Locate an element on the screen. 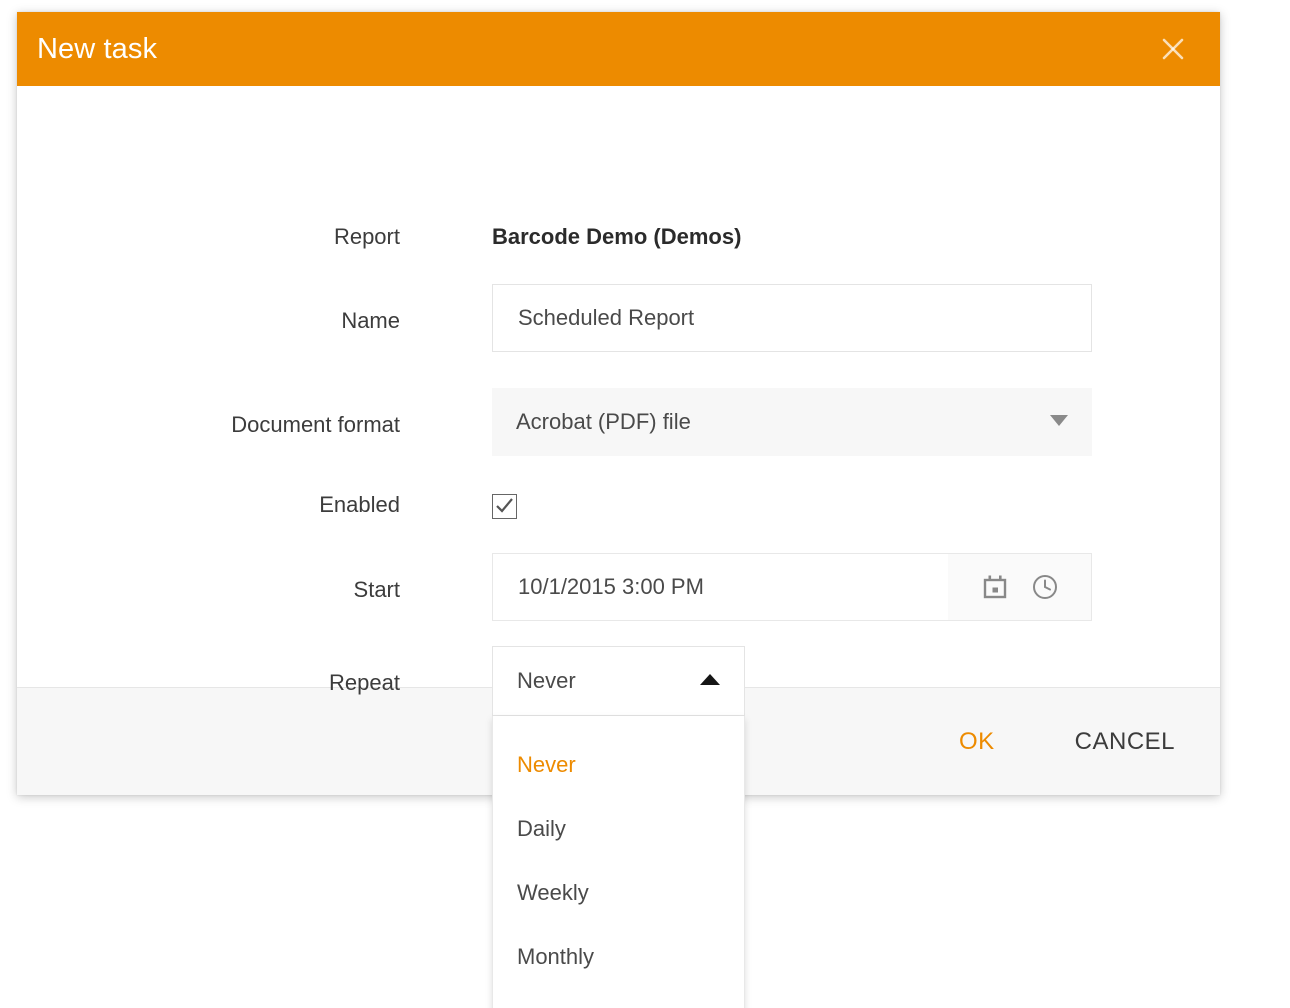 This screenshot has height=1008, width=1290. repeat-option-daily: Daily is located at coordinates (618, 829).